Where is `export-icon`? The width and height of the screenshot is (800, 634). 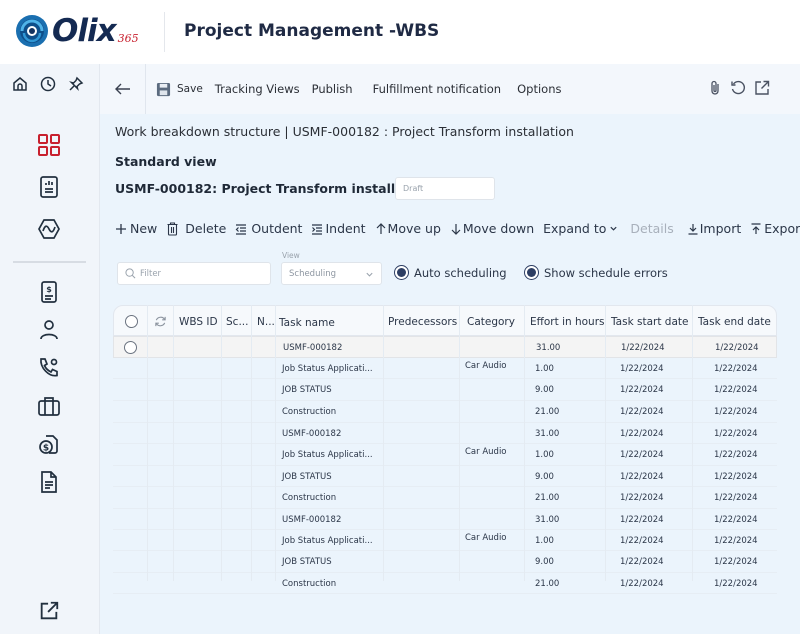 export-icon is located at coordinates (756, 228).